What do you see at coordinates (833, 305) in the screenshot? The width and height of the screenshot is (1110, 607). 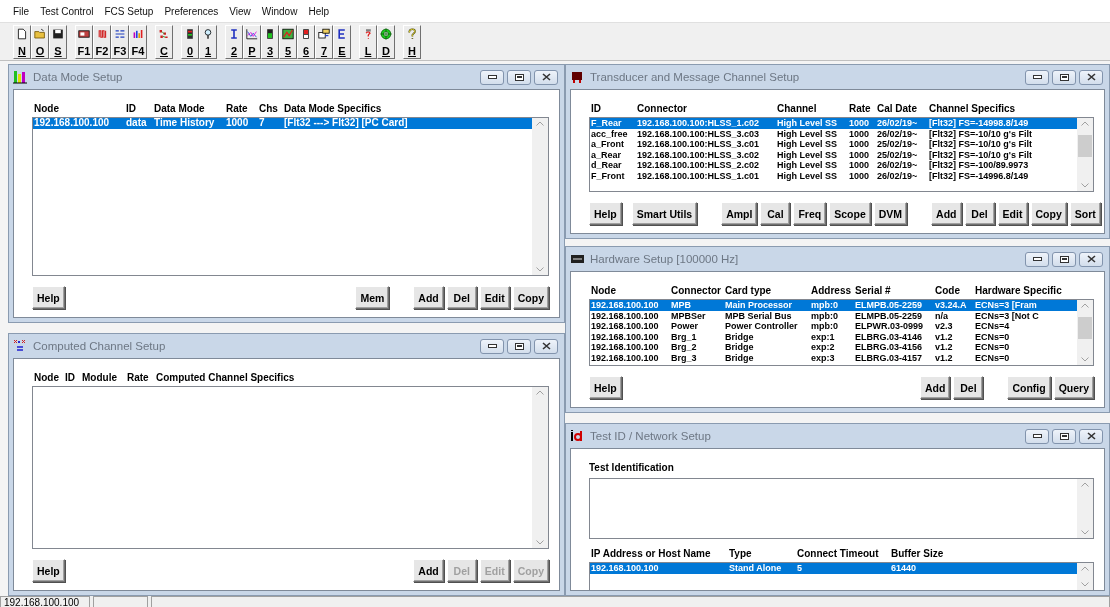 I see `list-row: 192.168.100.100 MPB Main Processor mpb:0 ELMPB.05-2259 v3.24.A ECNs=3 [Fram` at bounding box center [833, 305].